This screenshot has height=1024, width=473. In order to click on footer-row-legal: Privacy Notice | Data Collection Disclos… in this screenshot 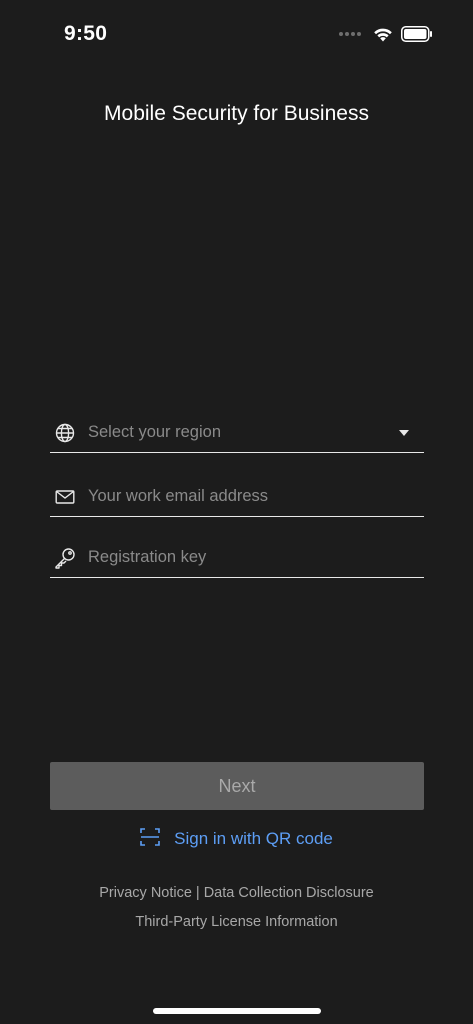, I will do `click(236, 892)`.